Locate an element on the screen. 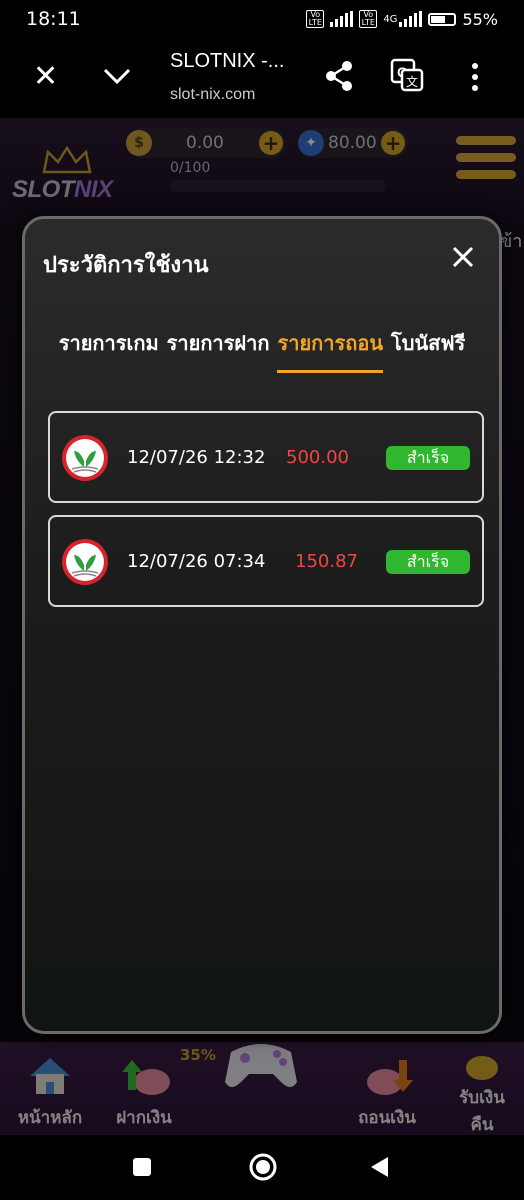 This screenshot has width=524, height=1200. signal-icon is located at coordinates (342, 19).